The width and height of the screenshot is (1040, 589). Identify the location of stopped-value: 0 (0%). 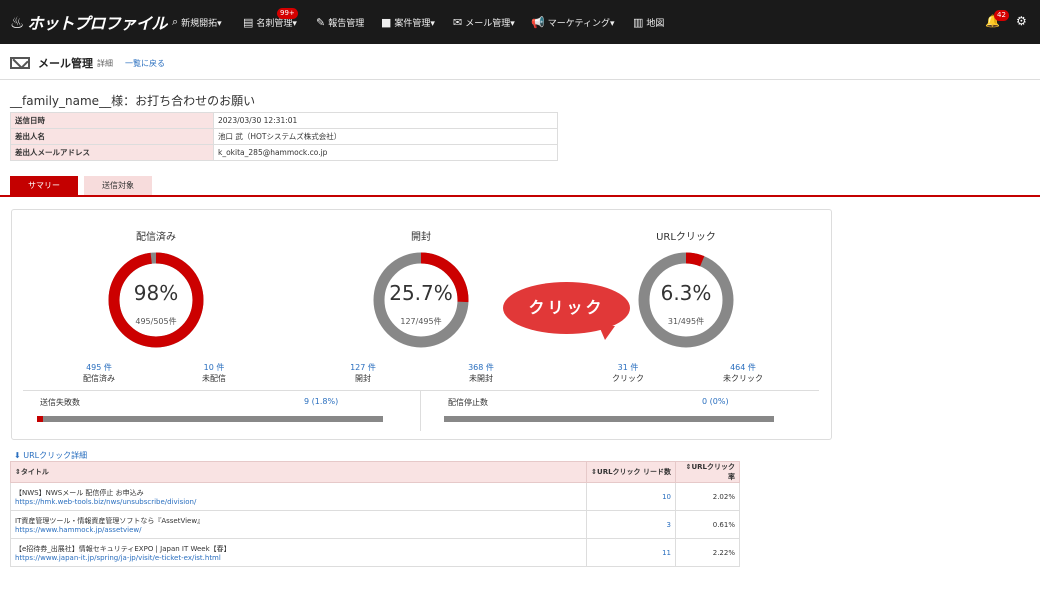
(715, 401).